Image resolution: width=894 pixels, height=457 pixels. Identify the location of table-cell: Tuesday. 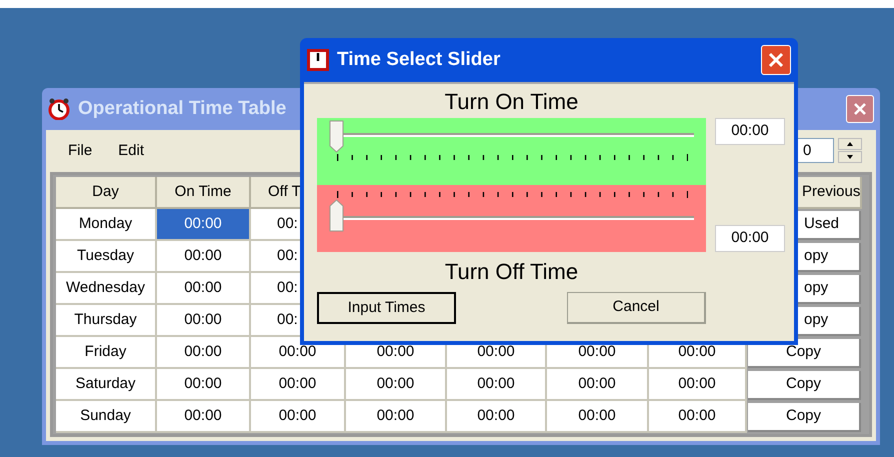
(106, 257).